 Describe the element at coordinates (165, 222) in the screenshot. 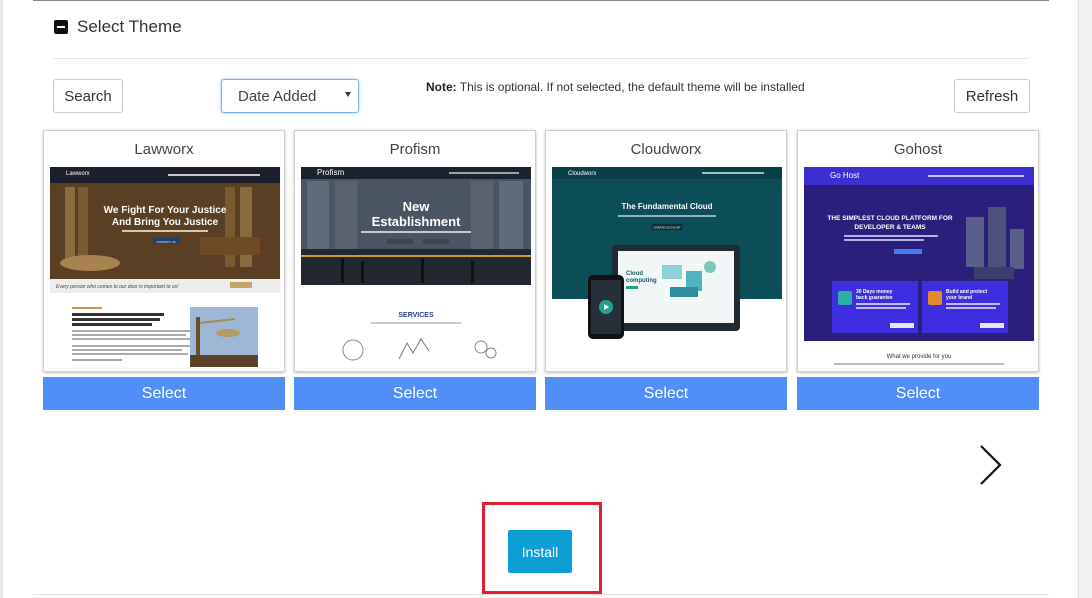

I see `lawworx-hero-2: And Bring You Justice` at that location.